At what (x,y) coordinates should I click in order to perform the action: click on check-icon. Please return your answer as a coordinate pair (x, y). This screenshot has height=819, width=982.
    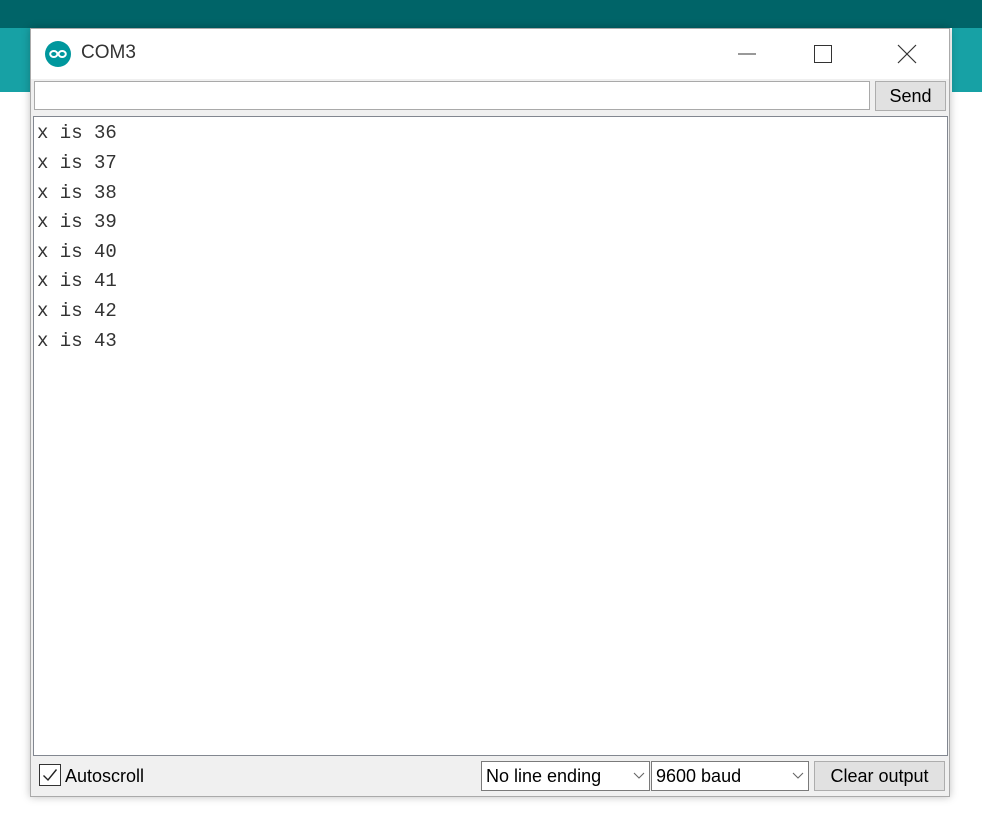
    Looking at the image, I should click on (50, 775).